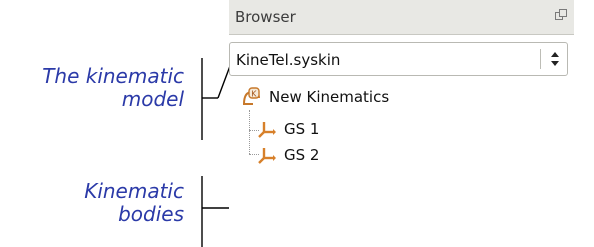 The image size is (594, 247). I want to click on tree-item-gs1: GS 1, so click(287, 129).